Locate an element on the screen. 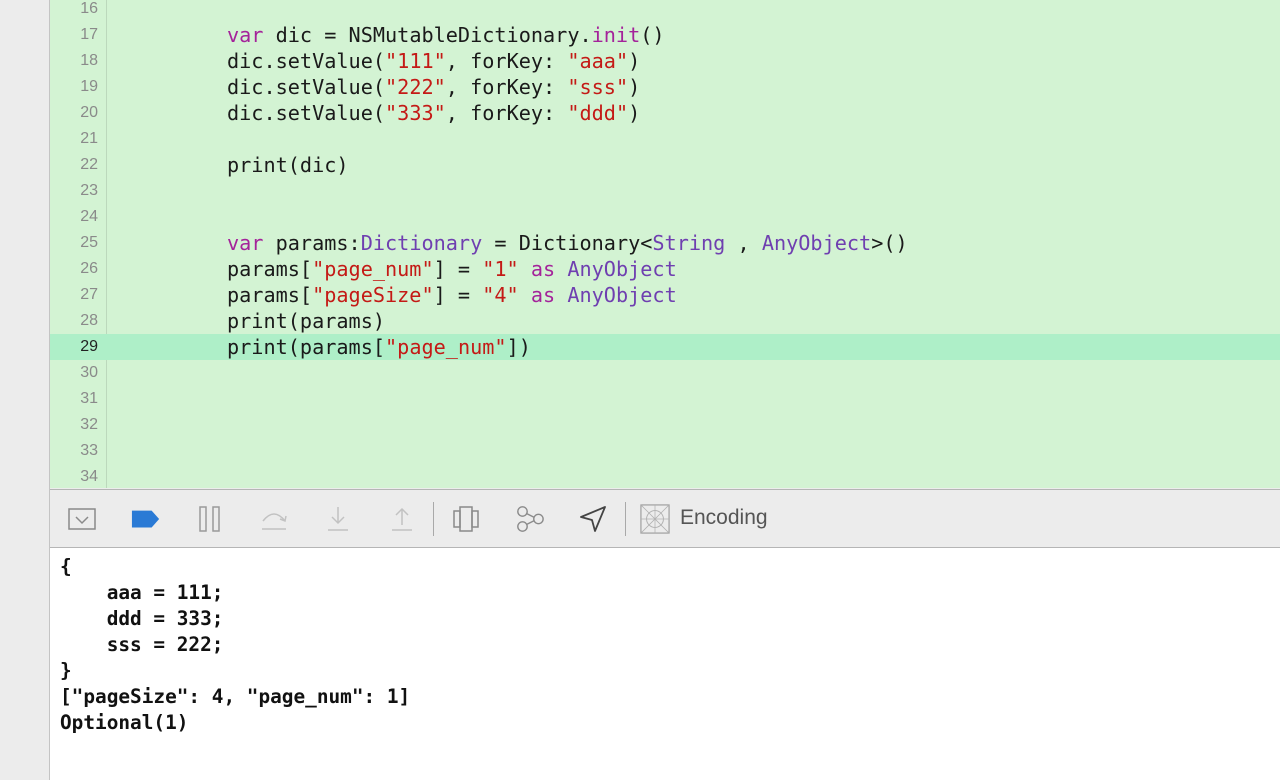  code-token: () is located at coordinates (652, 35).